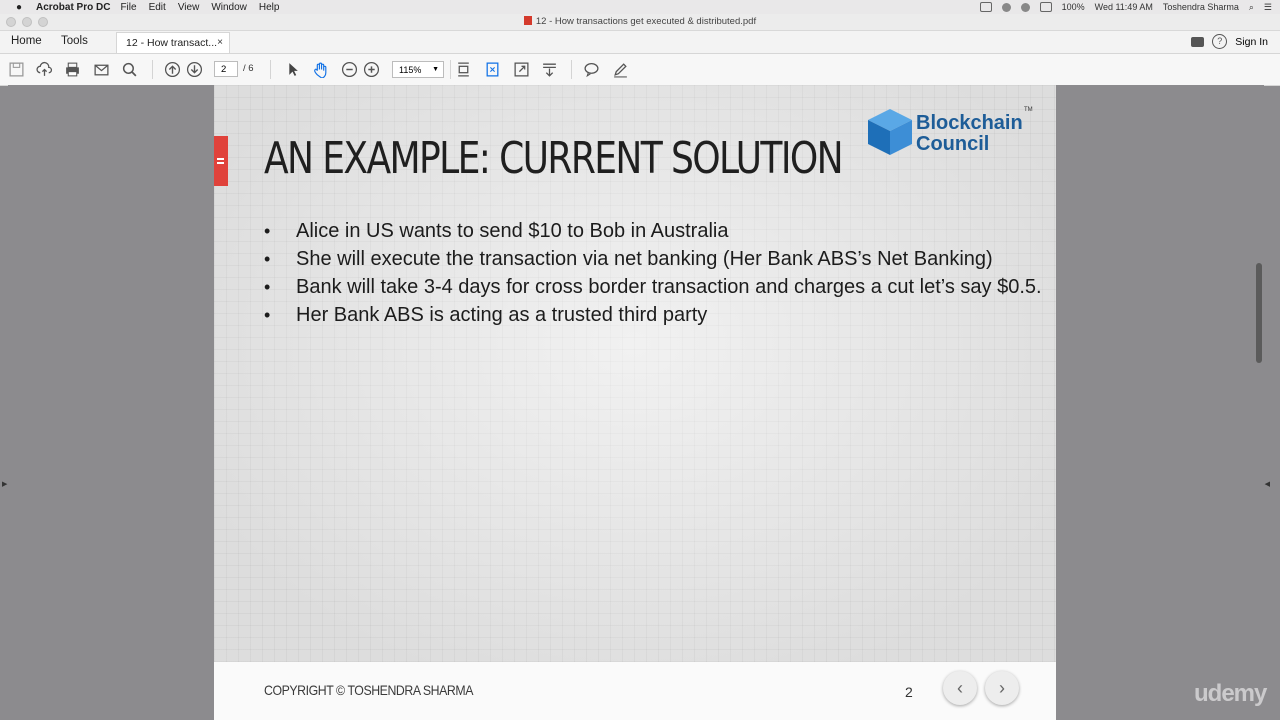  Describe the element at coordinates (591, 69) in the screenshot. I see `comment-bubble-icon` at that location.